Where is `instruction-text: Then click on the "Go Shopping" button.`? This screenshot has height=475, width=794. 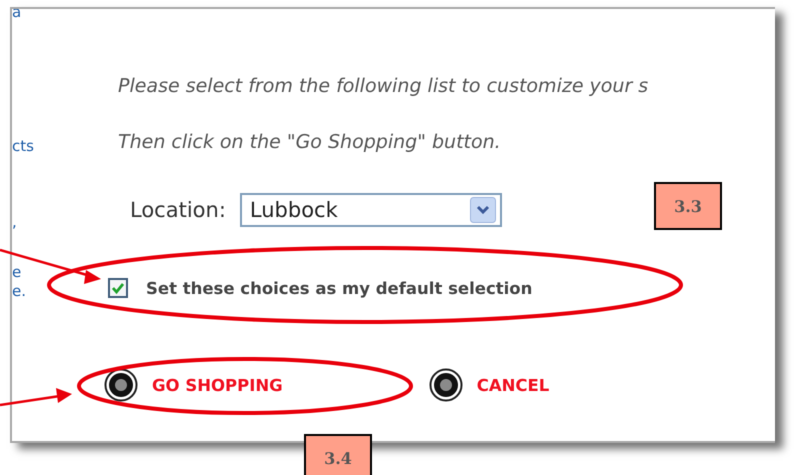
instruction-text: Then click on the "Go Shopping" button. is located at coordinates (310, 143).